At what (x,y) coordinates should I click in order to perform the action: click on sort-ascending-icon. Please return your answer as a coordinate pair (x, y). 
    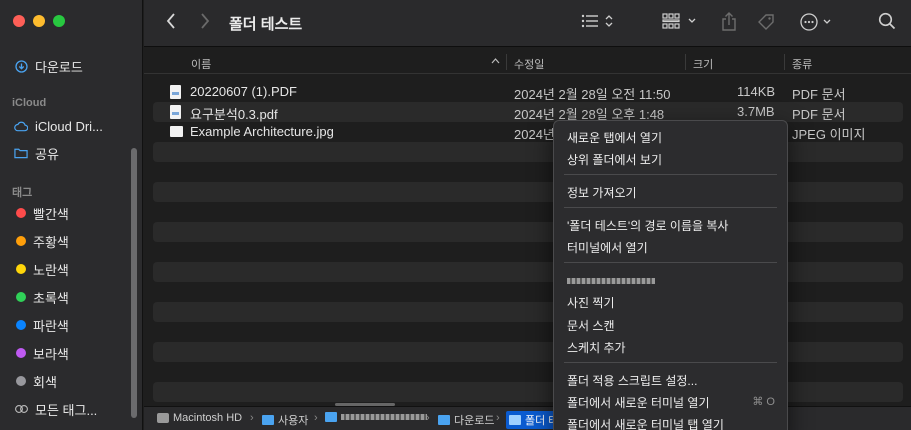
    Looking at the image, I should click on (495, 61).